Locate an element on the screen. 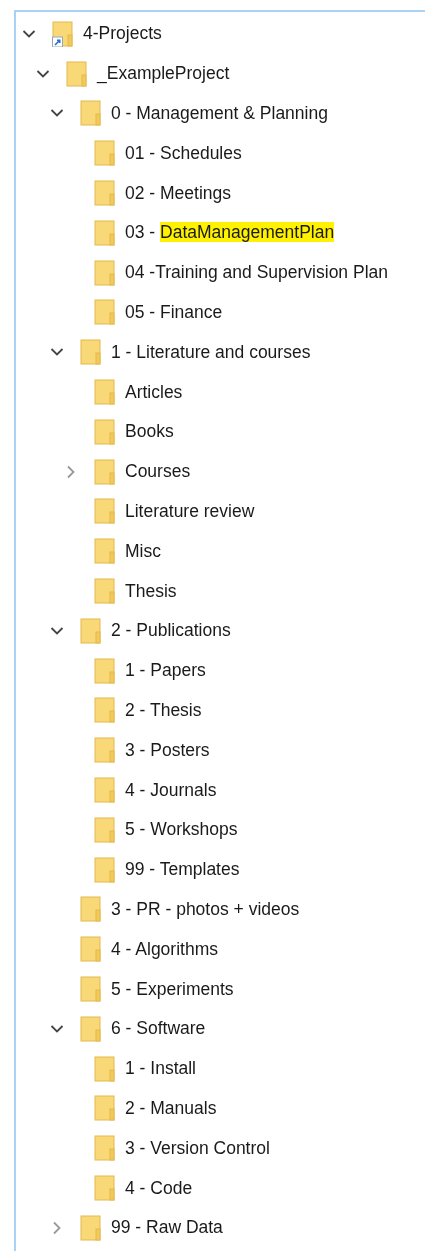 This screenshot has width=425, height=1253. tree-item-label: 5 - Workshops is located at coordinates (181, 830).